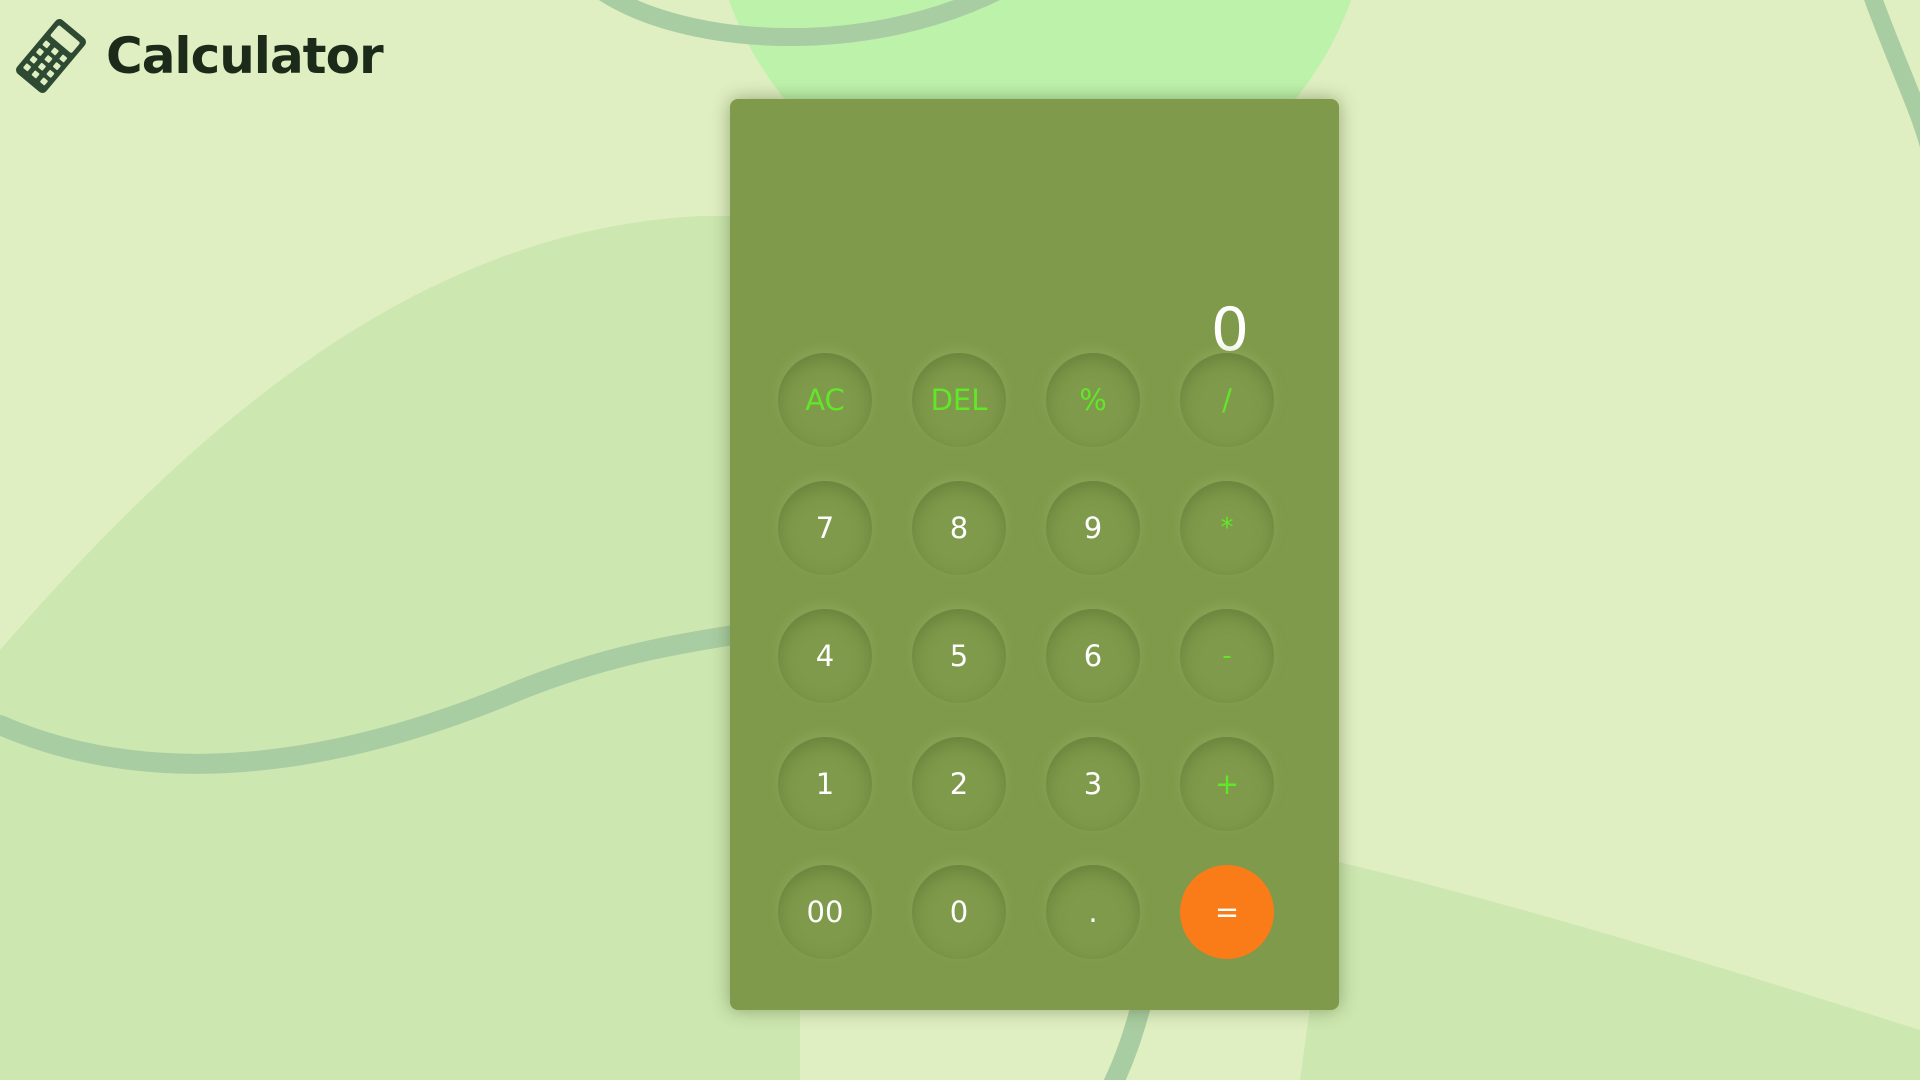 This screenshot has height=1080, width=1920. Describe the element at coordinates (1610, 970) in the screenshot. I see `background-blob-right` at that location.